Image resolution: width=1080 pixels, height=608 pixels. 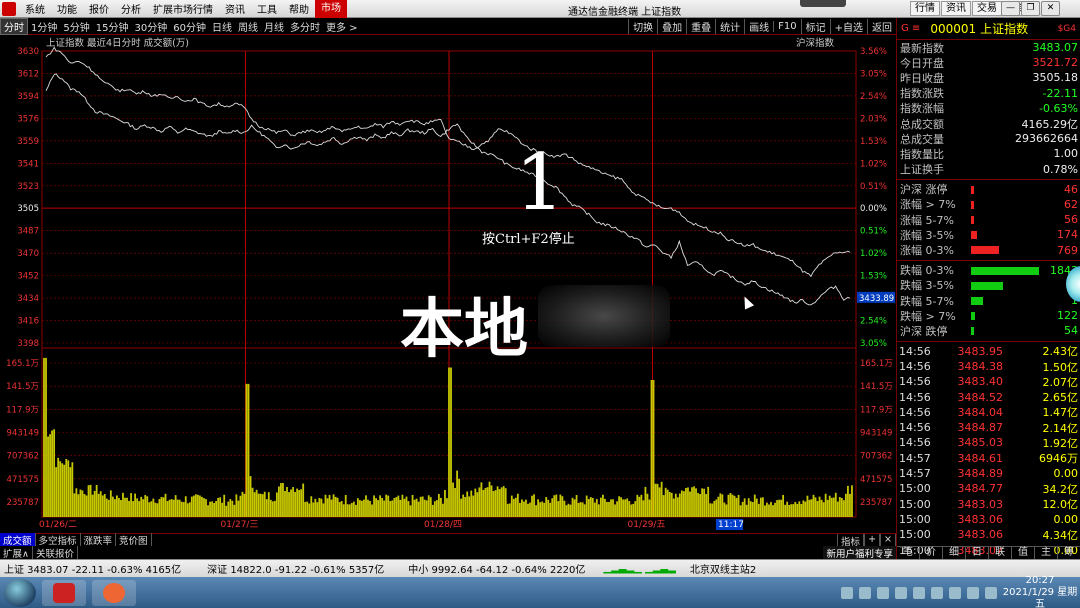 What do you see at coordinates (980, 489) in the screenshot?
I see `tick-price: 3484.77` at bounding box center [980, 489].